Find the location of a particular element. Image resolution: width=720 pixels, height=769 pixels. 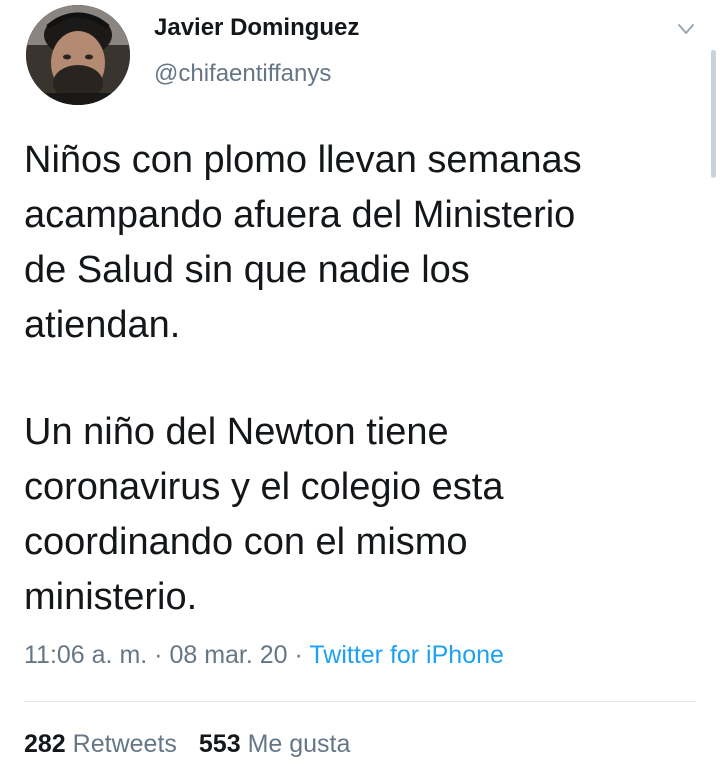

avatar-photo is located at coordinates (78, 55).